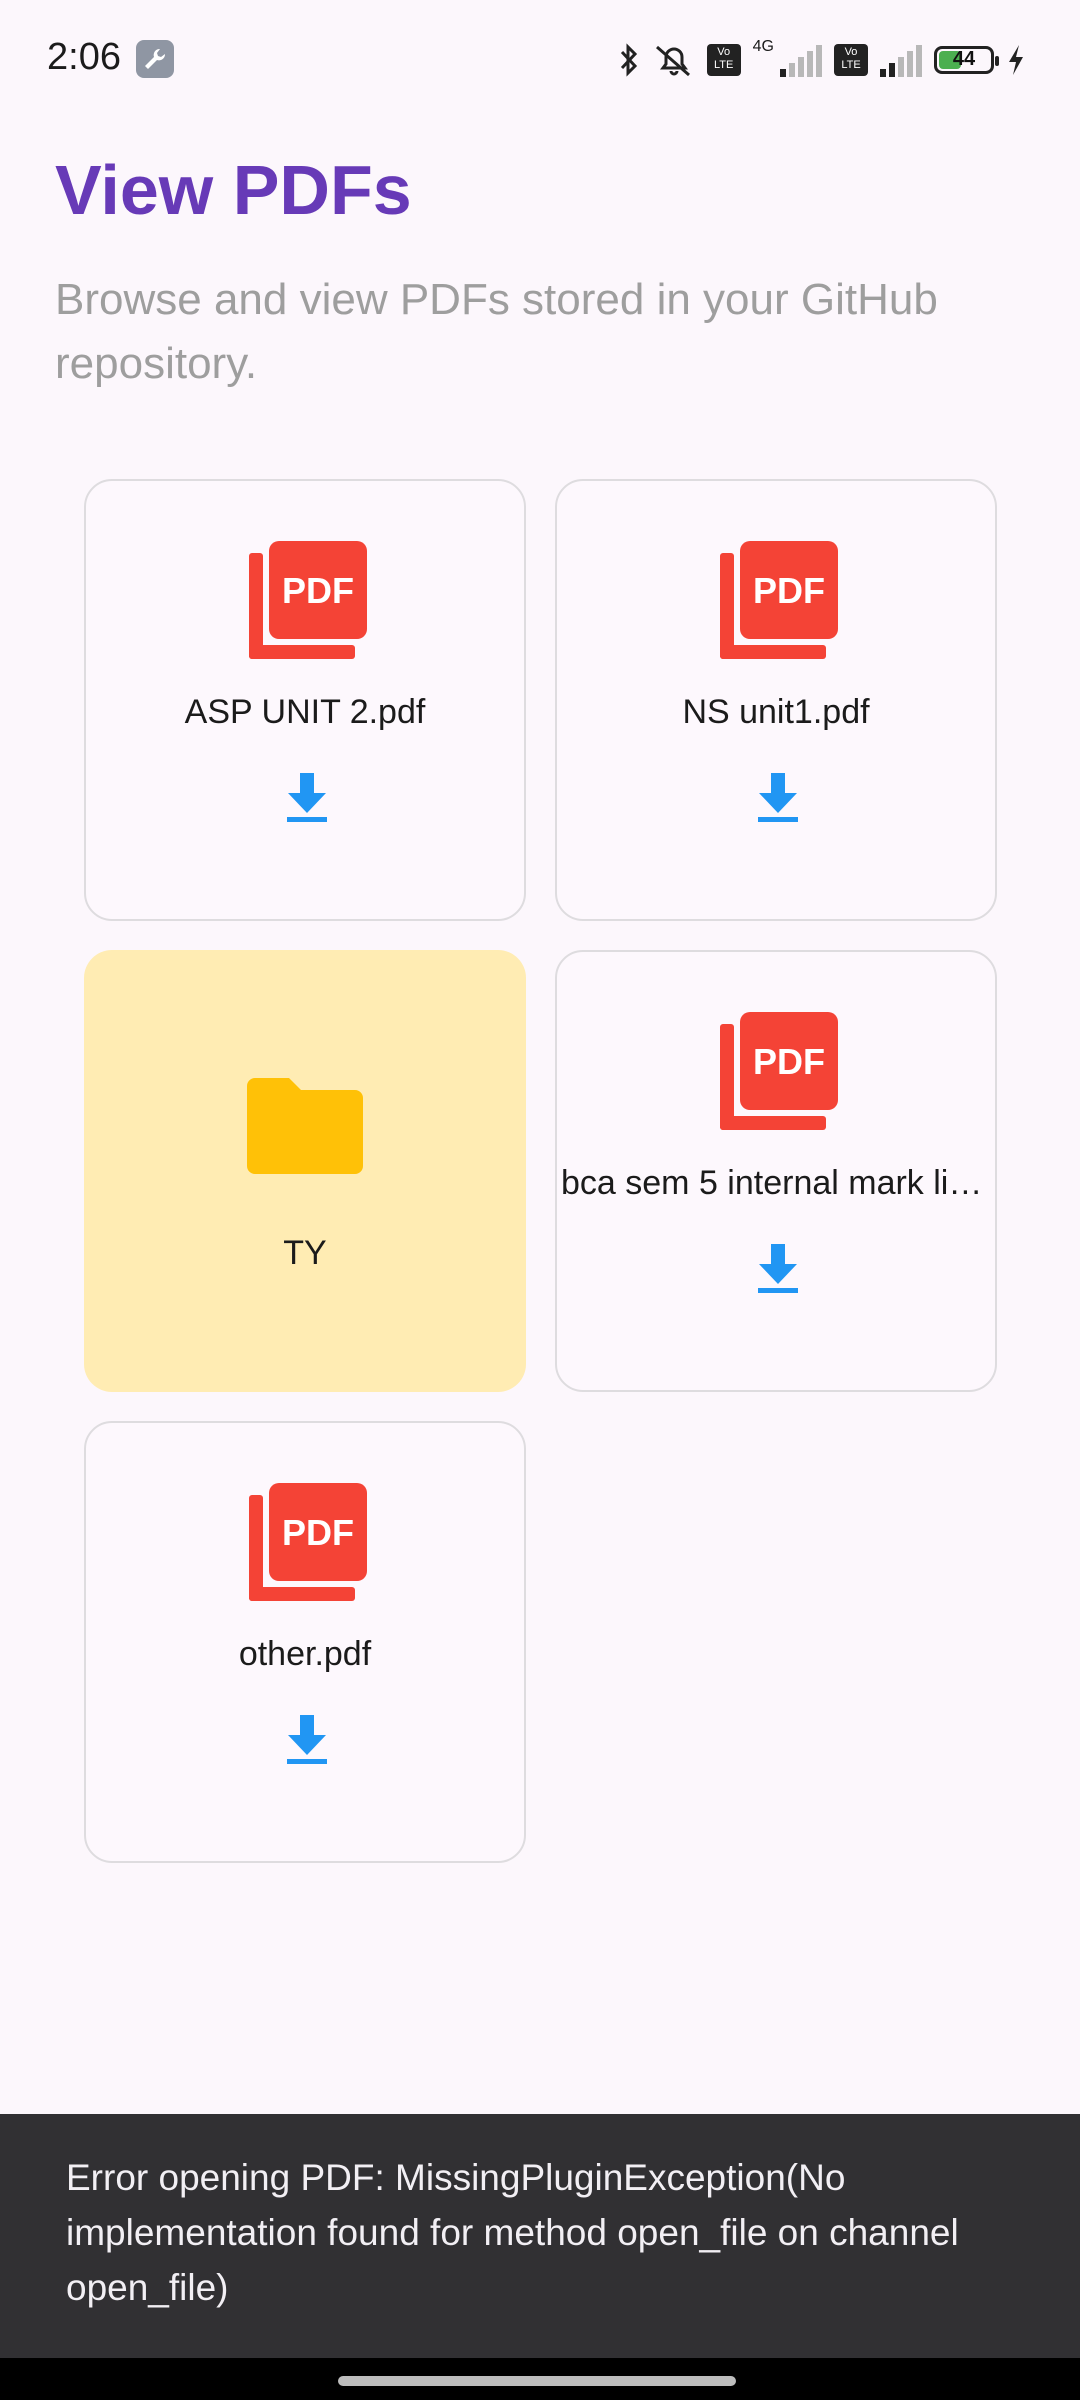  Describe the element at coordinates (628, 60) in the screenshot. I see `bluetooth-icon` at that location.